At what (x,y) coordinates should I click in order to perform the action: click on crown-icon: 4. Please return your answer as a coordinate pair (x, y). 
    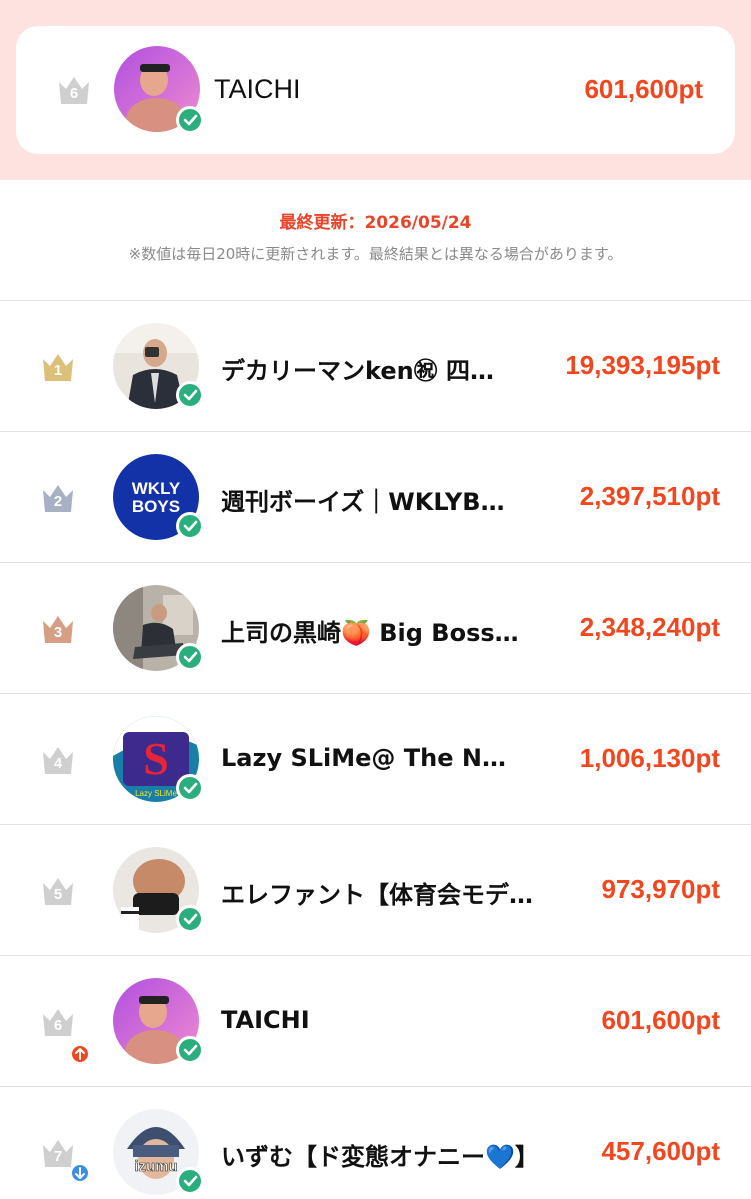
    Looking at the image, I should click on (58, 760).